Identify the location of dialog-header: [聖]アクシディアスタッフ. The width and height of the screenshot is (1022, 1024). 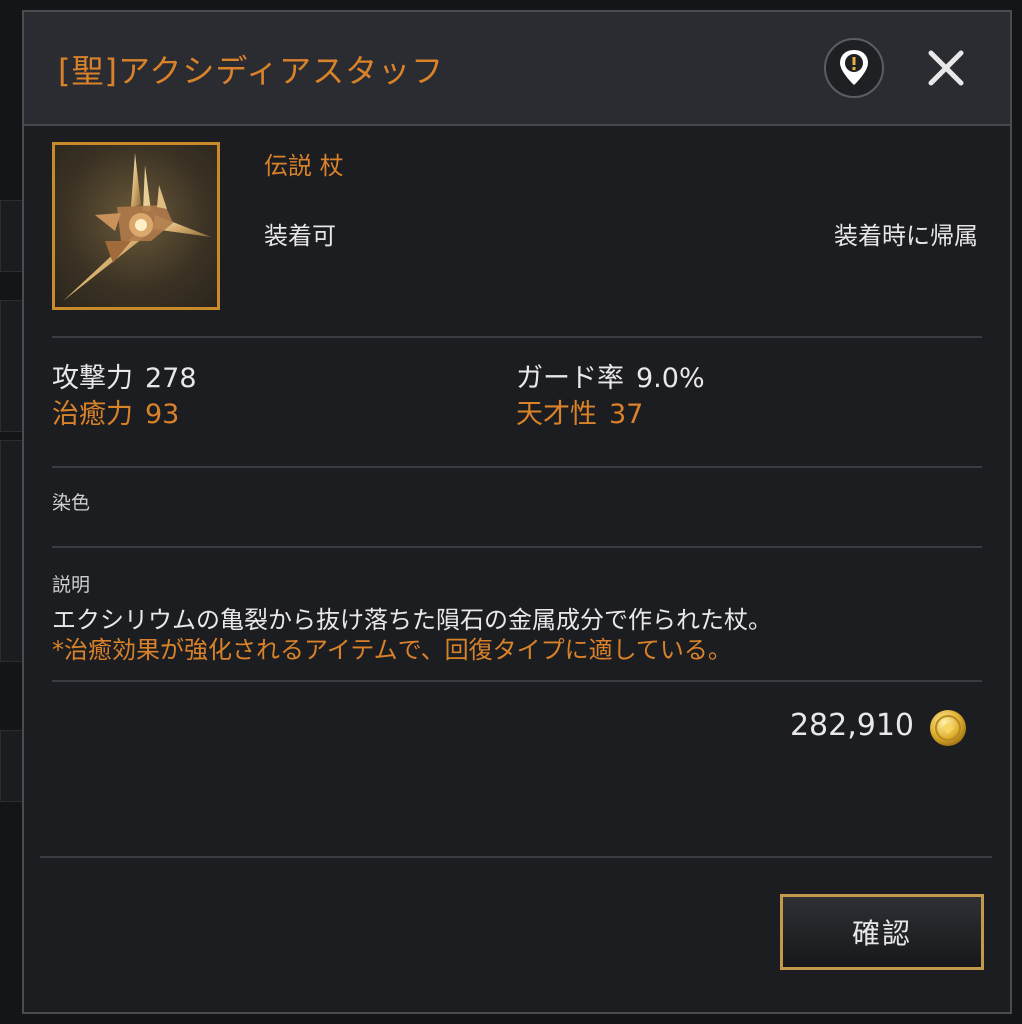
(517, 69).